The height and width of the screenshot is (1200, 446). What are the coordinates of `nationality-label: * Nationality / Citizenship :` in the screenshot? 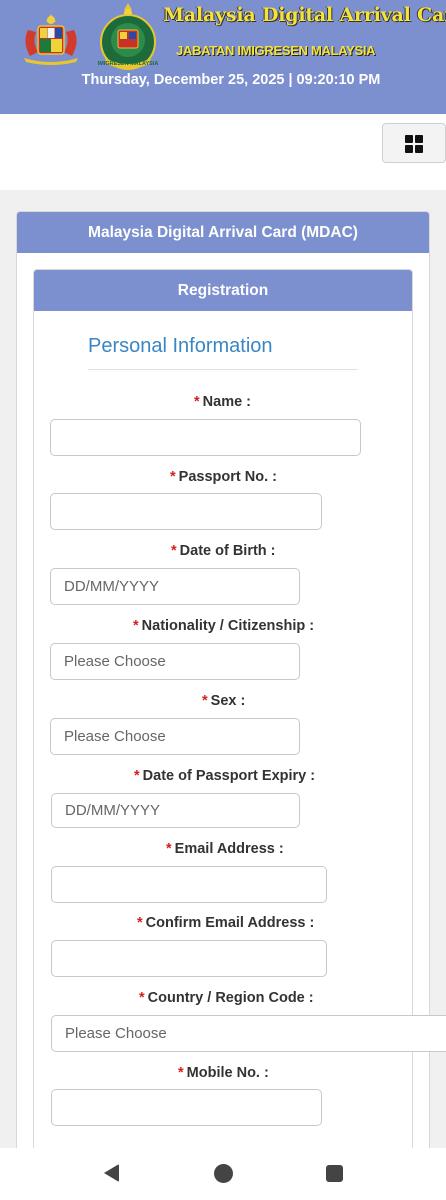 It's located at (223, 626).